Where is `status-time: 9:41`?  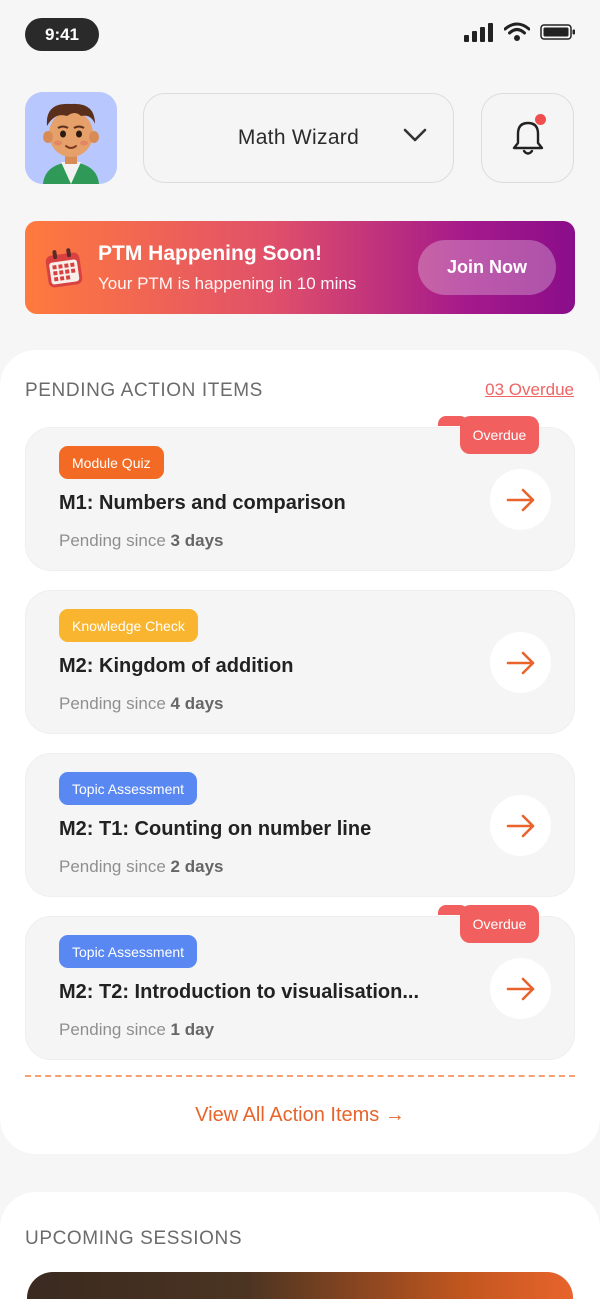 status-time: 9:41 is located at coordinates (62, 34).